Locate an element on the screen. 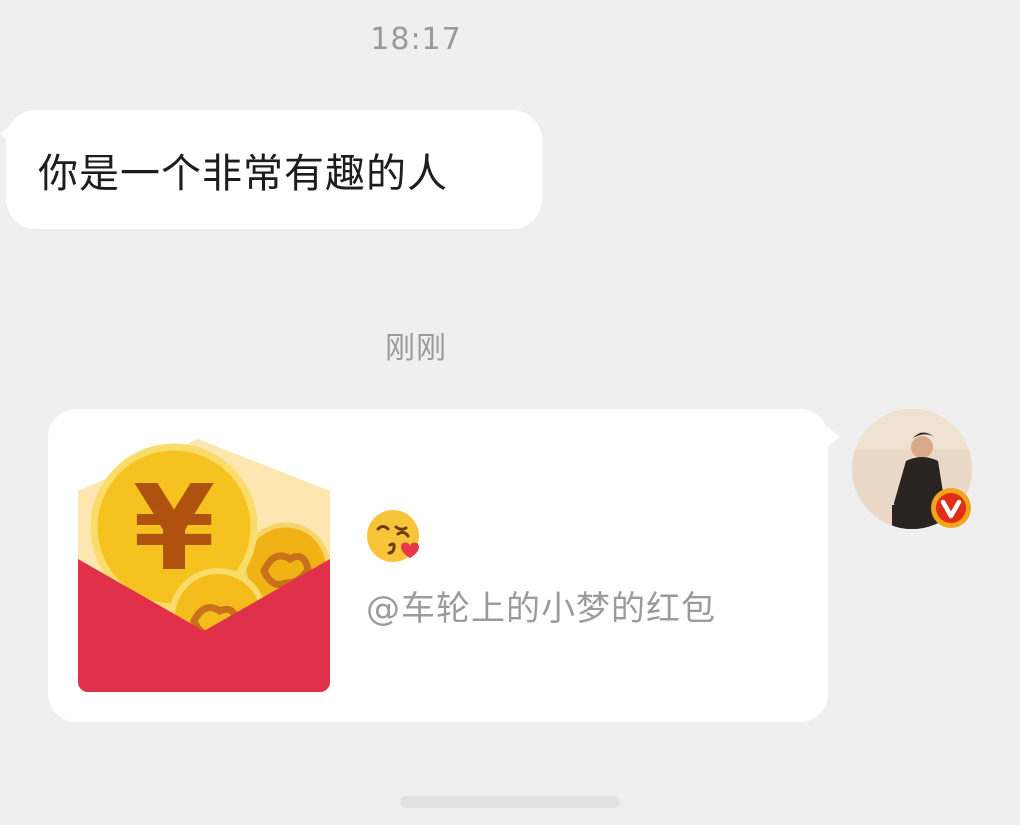  incoming-message-bubble: 你是一个非常有趣的人 is located at coordinates (271, 169).